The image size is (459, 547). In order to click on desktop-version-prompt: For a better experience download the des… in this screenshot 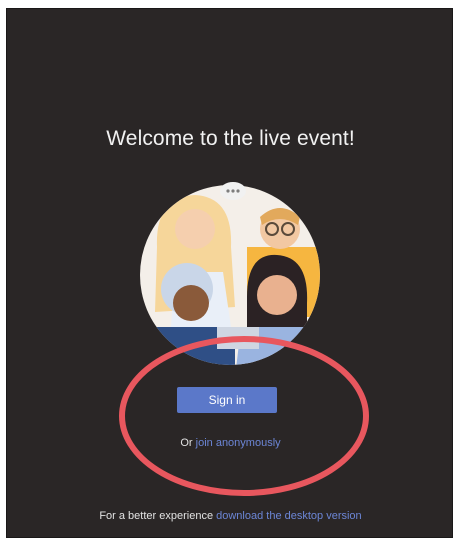, I will do `click(229, 516)`.